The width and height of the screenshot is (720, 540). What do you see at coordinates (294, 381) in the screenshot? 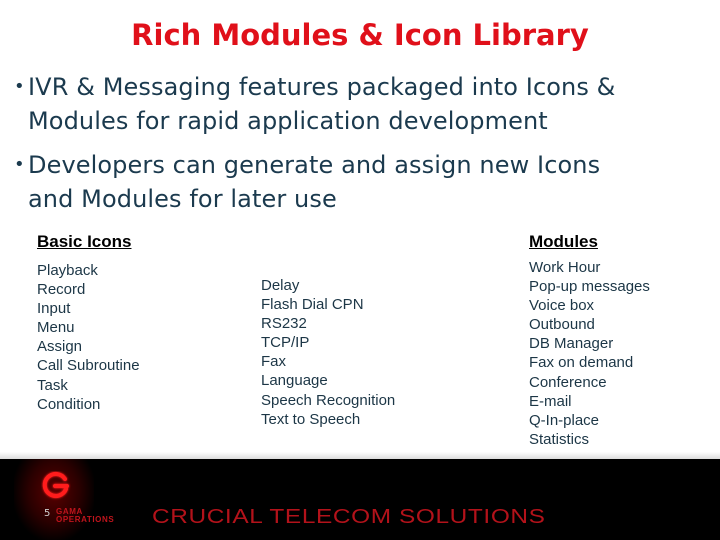
I see `list-item: Language` at bounding box center [294, 381].